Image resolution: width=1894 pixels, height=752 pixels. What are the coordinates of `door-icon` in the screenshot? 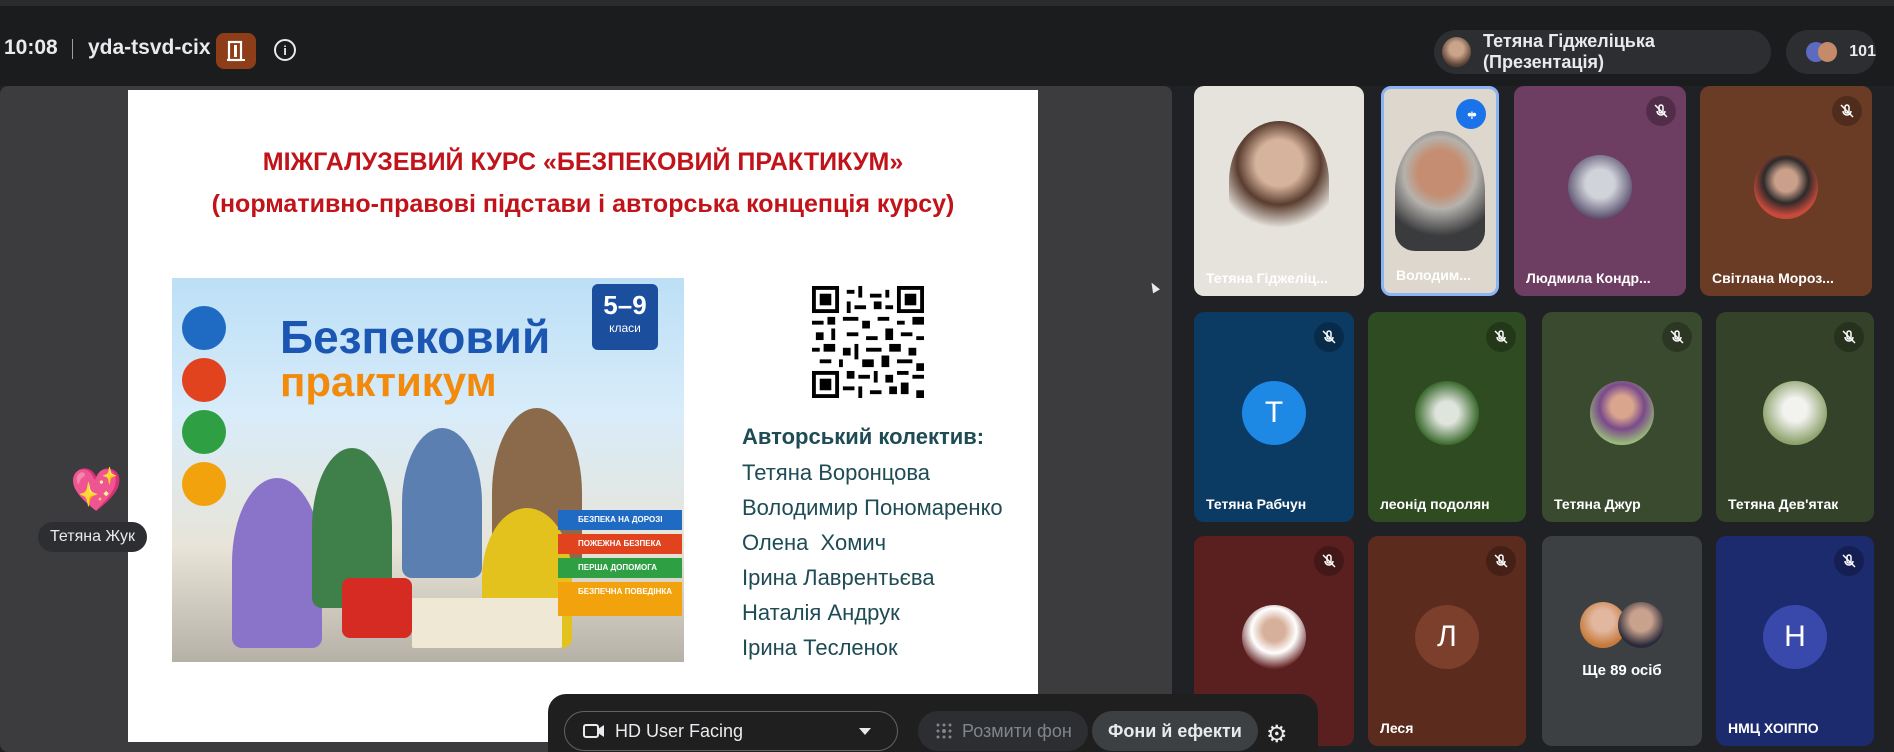 It's located at (236, 51).